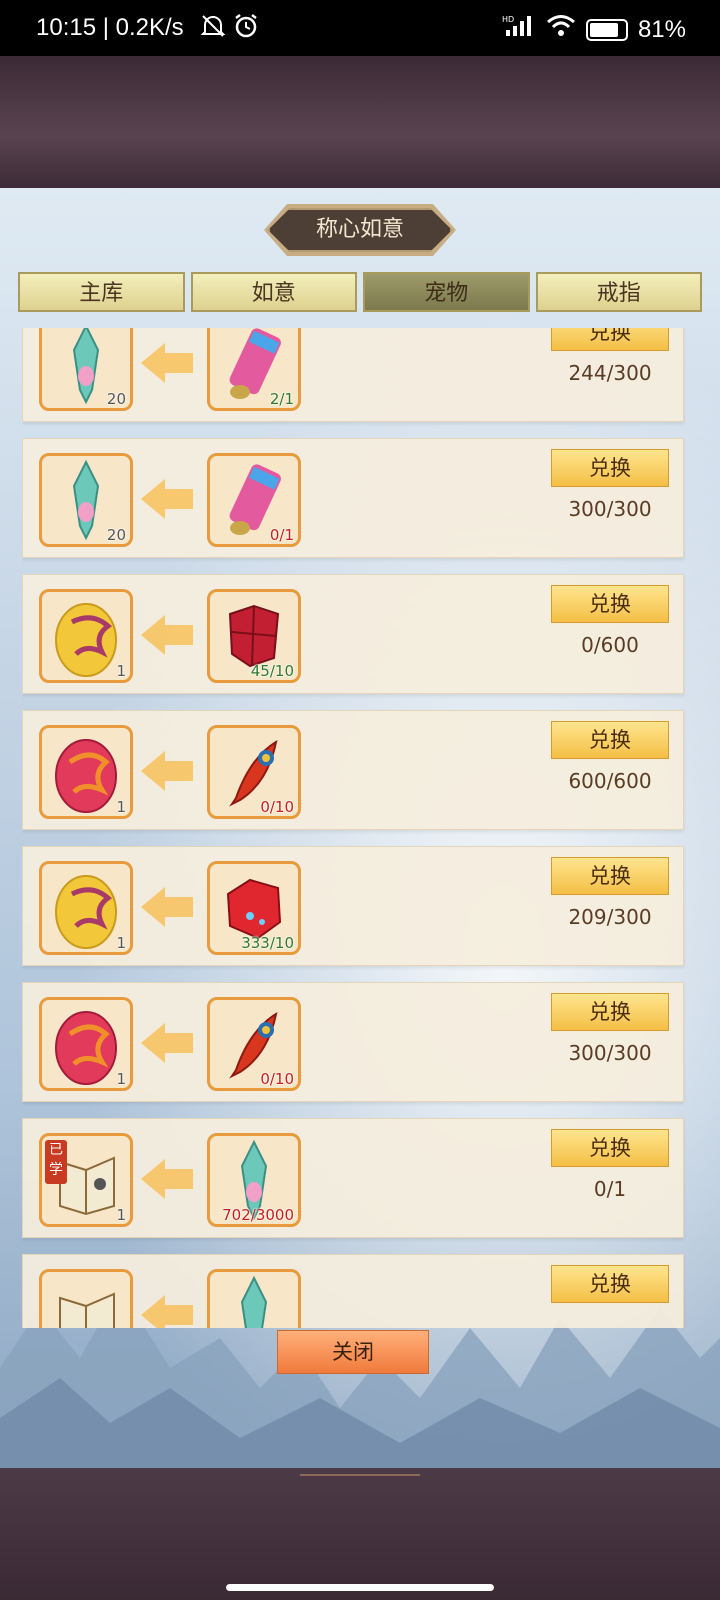 This screenshot has width=720, height=1600. Describe the element at coordinates (519, 29) in the screenshot. I see `hd-signal-icon: HD` at that location.